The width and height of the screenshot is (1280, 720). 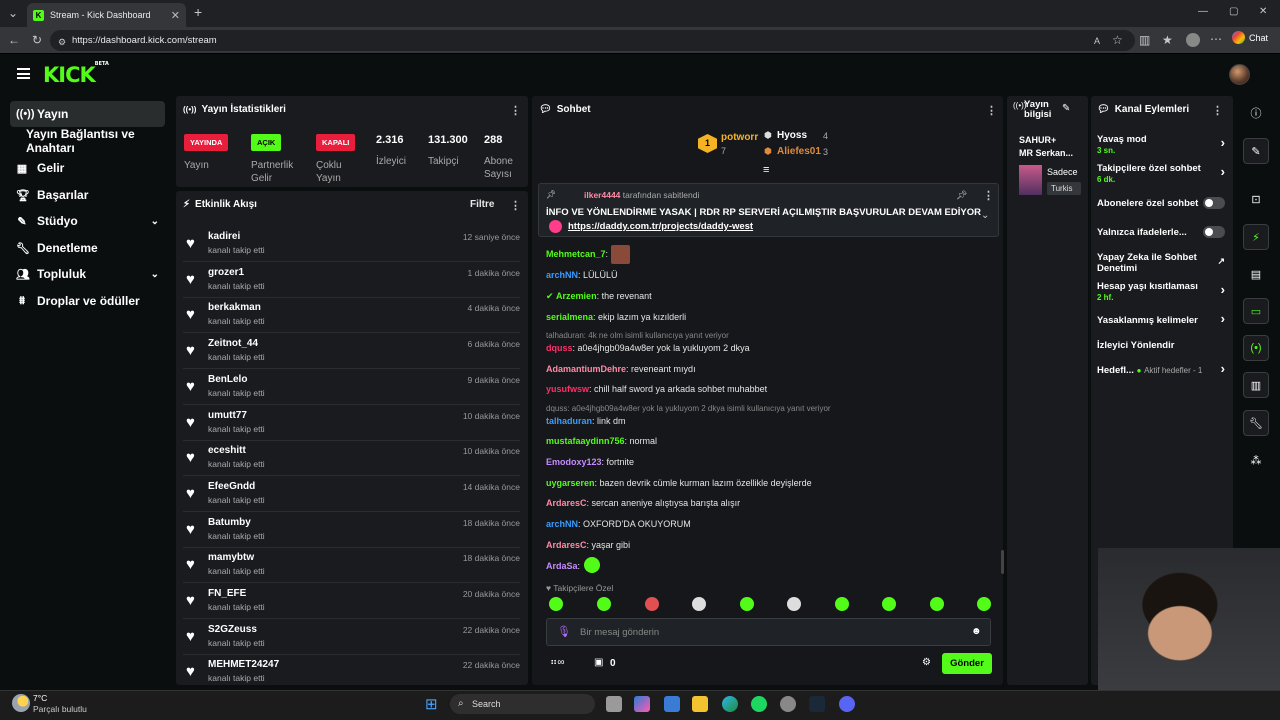 I want to click on sidebar-item-studyo: ✎ Stüdyo ⌄, so click(x=87, y=221).